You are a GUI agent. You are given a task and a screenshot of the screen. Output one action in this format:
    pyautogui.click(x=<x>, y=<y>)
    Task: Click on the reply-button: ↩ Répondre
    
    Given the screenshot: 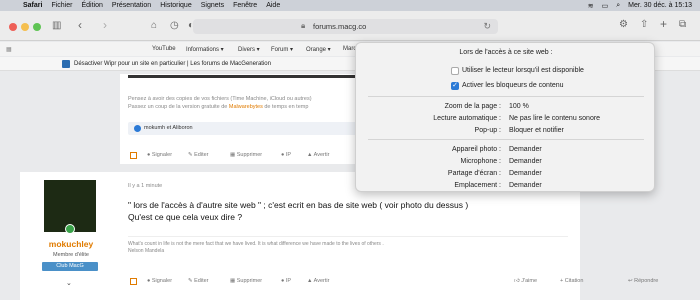 What is the action you would take?
    pyautogui.click(x=643, y=281)
    